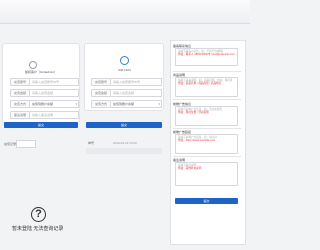 This screenshot has height=250, width=320. I want to click on form-row-remark: 备注说明 请输入备注说明, so click(44, 115).